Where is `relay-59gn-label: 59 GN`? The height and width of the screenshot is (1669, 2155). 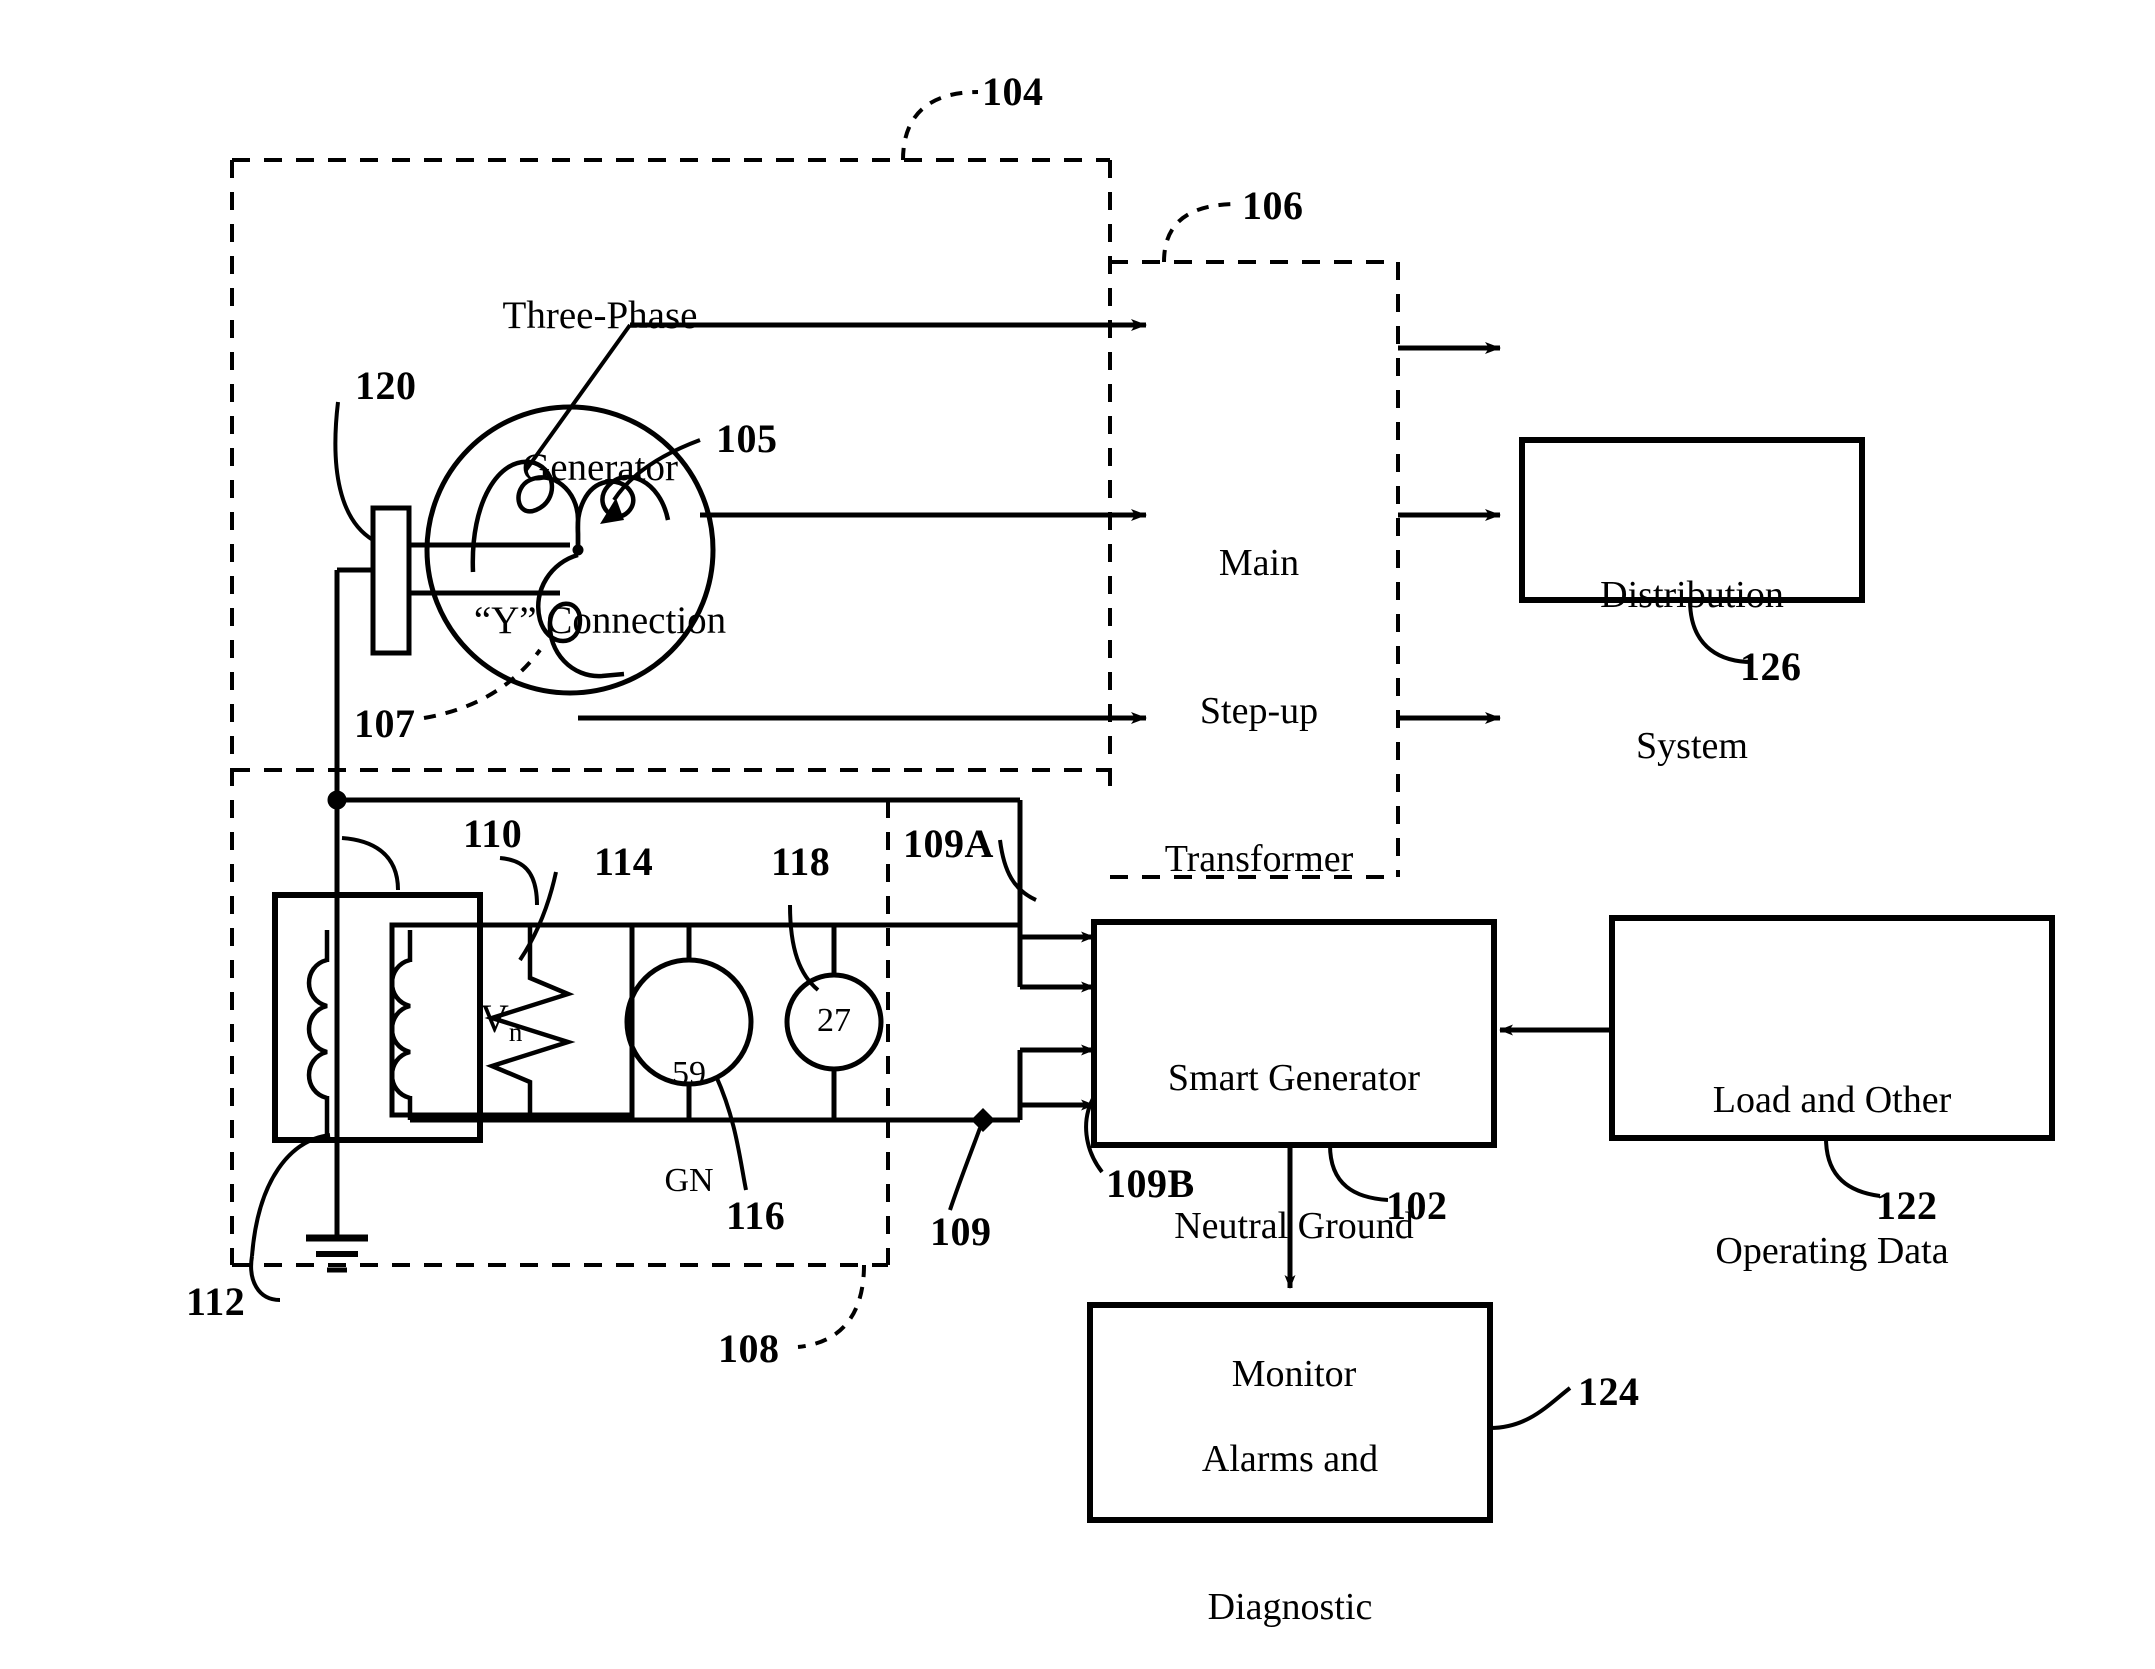 relay-59gn-label: 59 GN is located at coordinates (689, 1128).